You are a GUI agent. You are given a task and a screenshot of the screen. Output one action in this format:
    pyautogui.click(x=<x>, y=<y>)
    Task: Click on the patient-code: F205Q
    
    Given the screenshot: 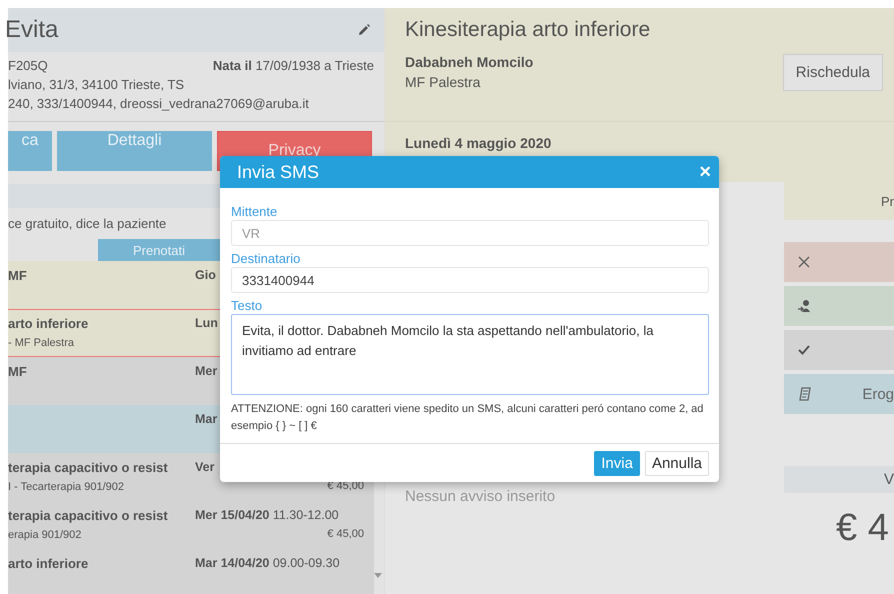 What is the action you would take?
    pyautogui.click(x=28, y=65)
    